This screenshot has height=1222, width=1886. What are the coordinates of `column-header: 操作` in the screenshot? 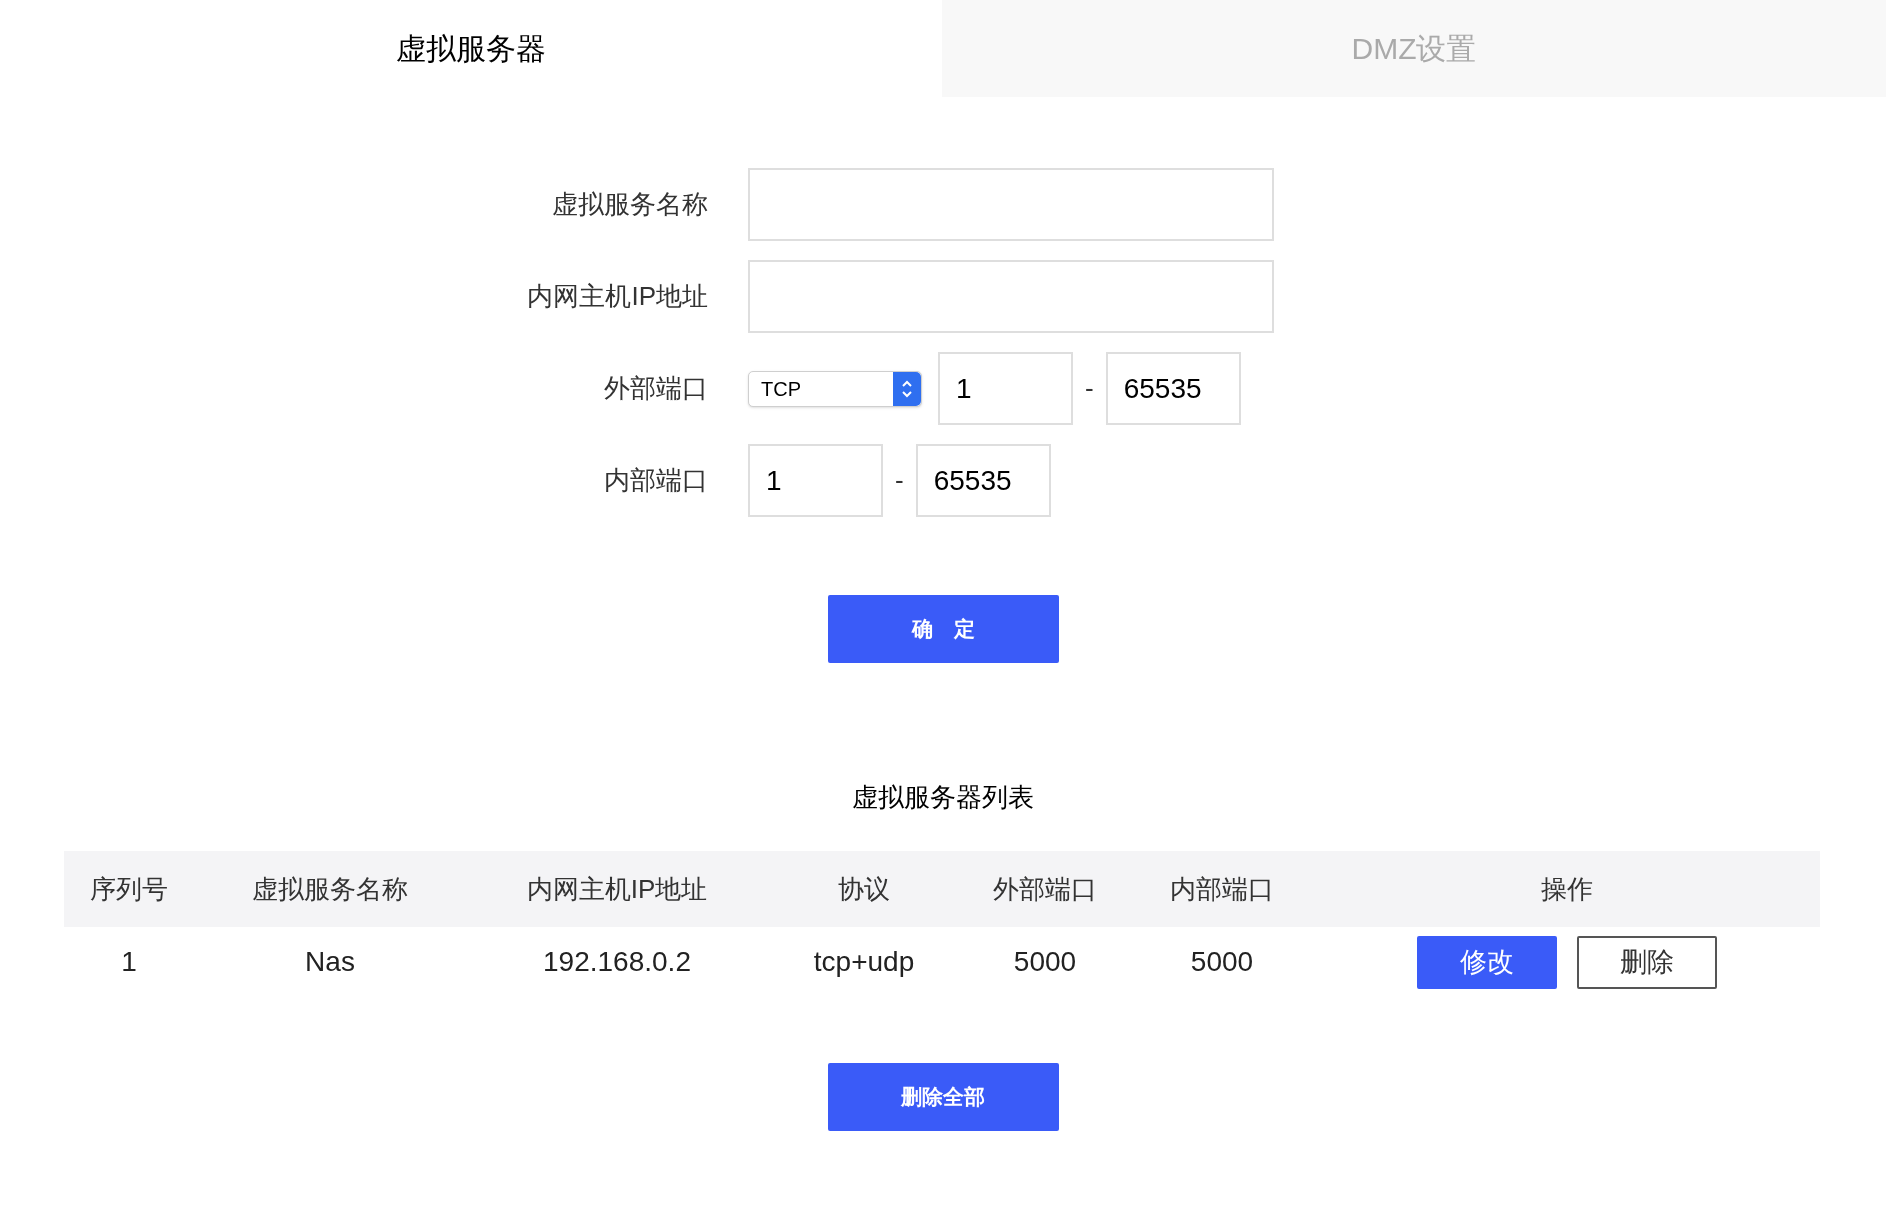 It's located at (1567, 889).